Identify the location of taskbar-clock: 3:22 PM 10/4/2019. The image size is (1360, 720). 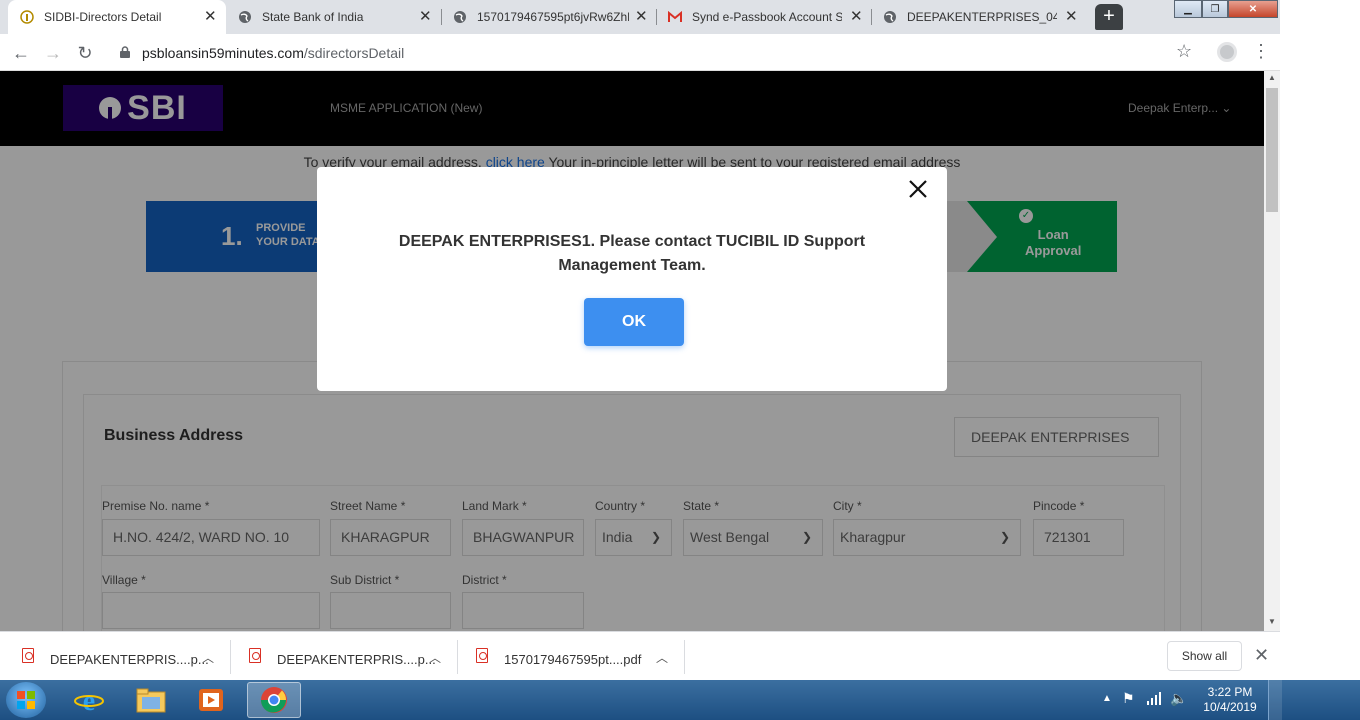
(1230, 700).